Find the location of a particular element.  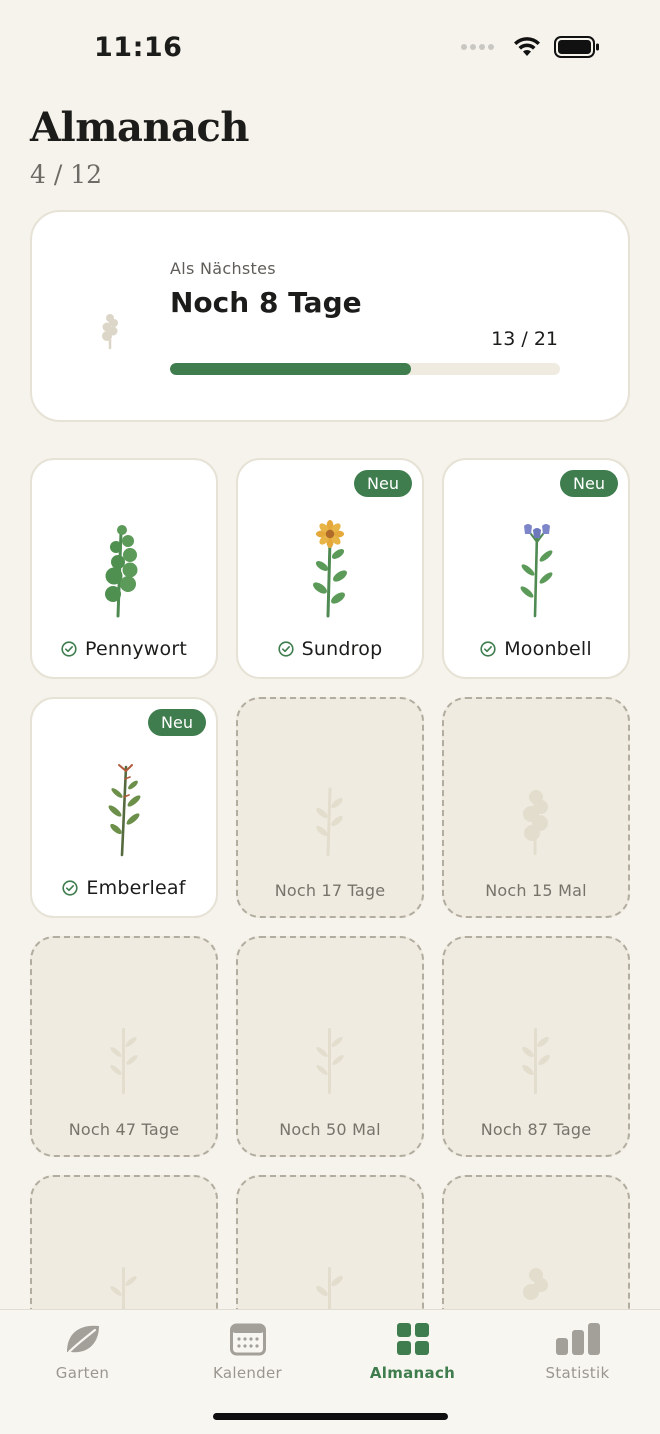

tab-garten: Garten is located at coordinates (82, 1350).